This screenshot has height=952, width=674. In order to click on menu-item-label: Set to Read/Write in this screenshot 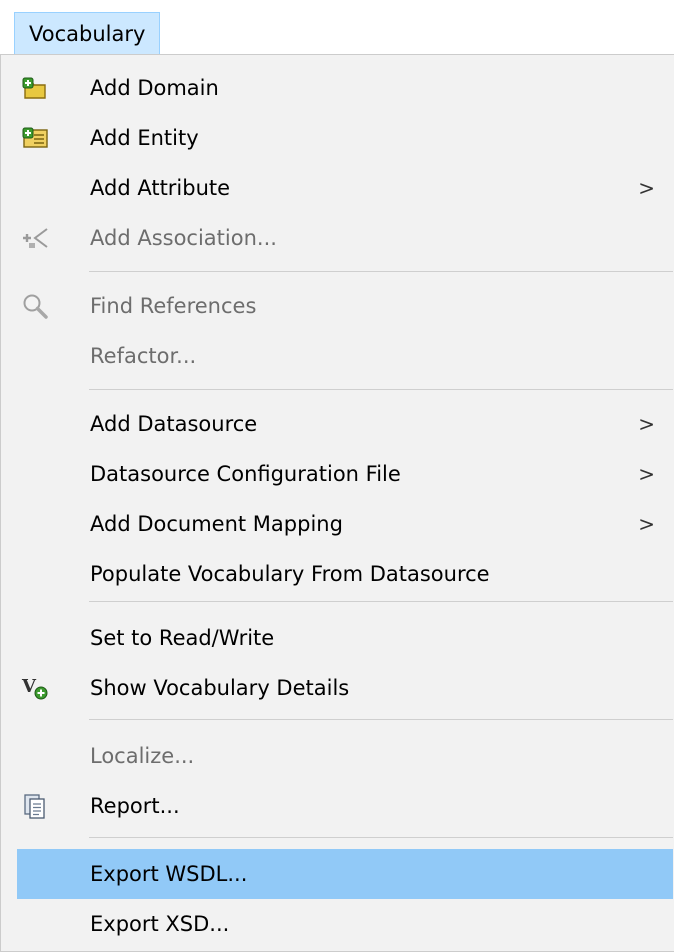, I will do `click(182, 638)`.